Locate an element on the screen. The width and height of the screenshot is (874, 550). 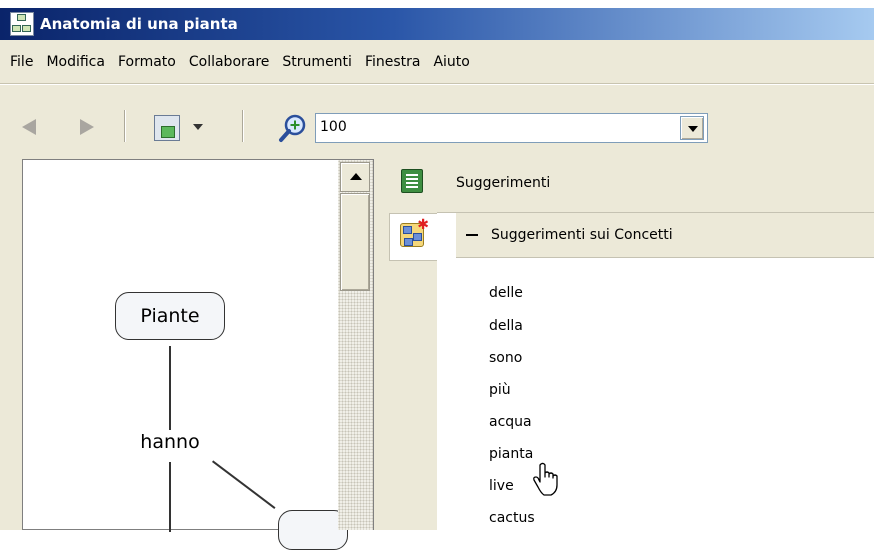
scrollbar-thumb is located at coordinates (355, 242).